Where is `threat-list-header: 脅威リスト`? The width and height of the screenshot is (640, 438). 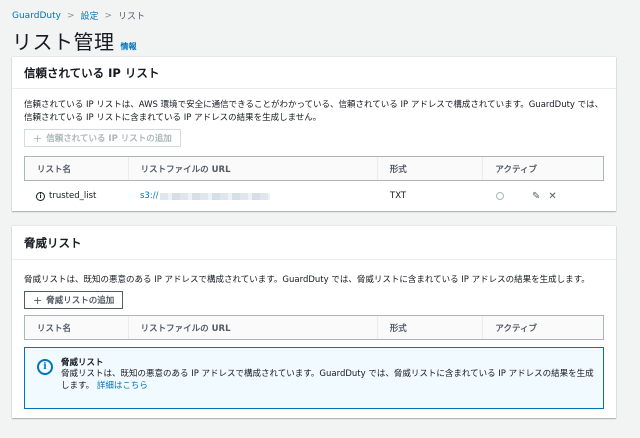 threat-list-header: 脅威リスト is located at coordinates (314, 243).